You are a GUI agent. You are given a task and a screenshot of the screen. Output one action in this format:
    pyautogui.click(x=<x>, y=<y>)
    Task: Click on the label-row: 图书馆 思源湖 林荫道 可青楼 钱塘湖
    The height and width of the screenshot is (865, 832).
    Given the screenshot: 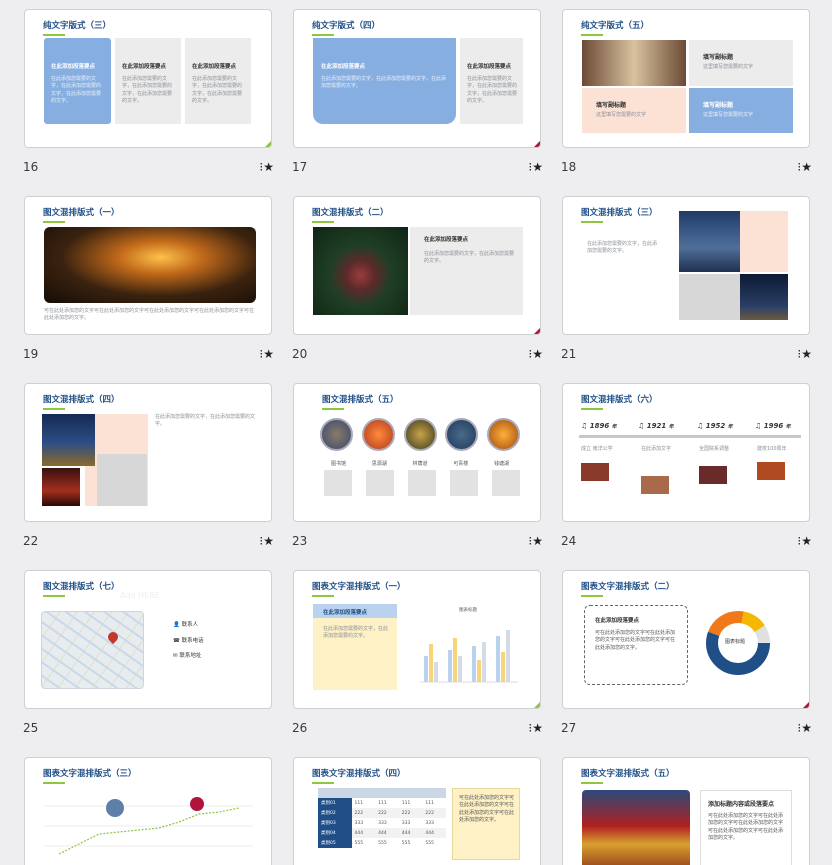 What is the action you would take?
    pyautogui.click(x=420, y=463)
    